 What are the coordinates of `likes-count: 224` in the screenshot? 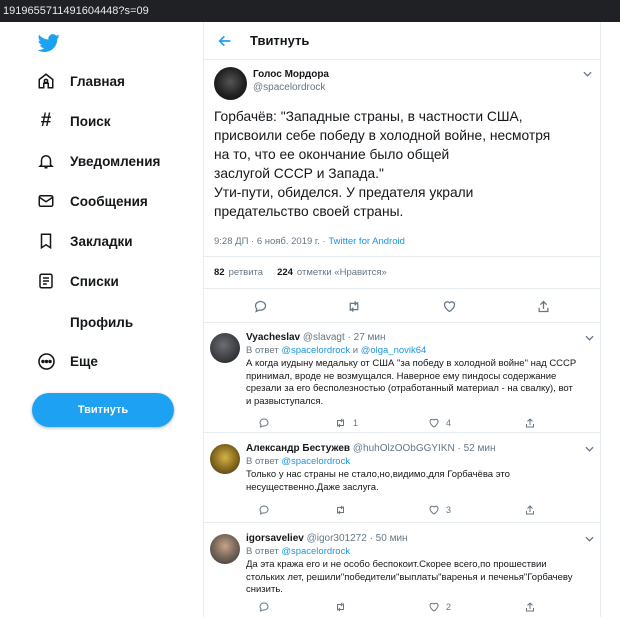 It's located at (285, 272).